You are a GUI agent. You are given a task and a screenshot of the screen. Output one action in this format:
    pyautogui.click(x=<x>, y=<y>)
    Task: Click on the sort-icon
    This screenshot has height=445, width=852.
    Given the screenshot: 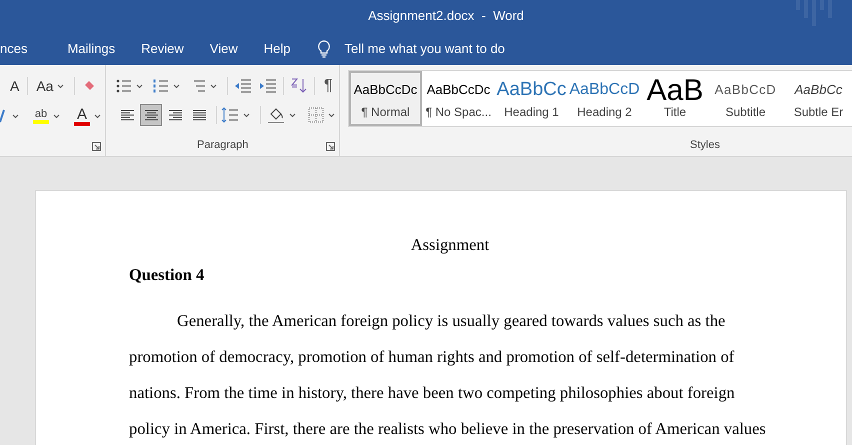 What is the action you would take?
    pyautogui.click(x=299, y=86)
    